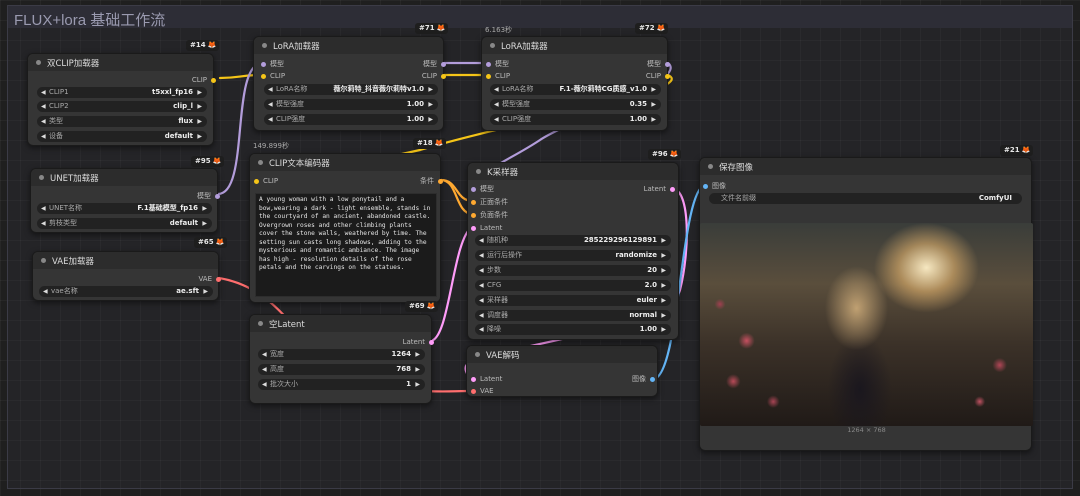 This screenshot has width=1080, height=496. What do you see at coordinates (209, 279) in the screenshot?
I see `output-vae: VAE` at bounding box center [209, 279].